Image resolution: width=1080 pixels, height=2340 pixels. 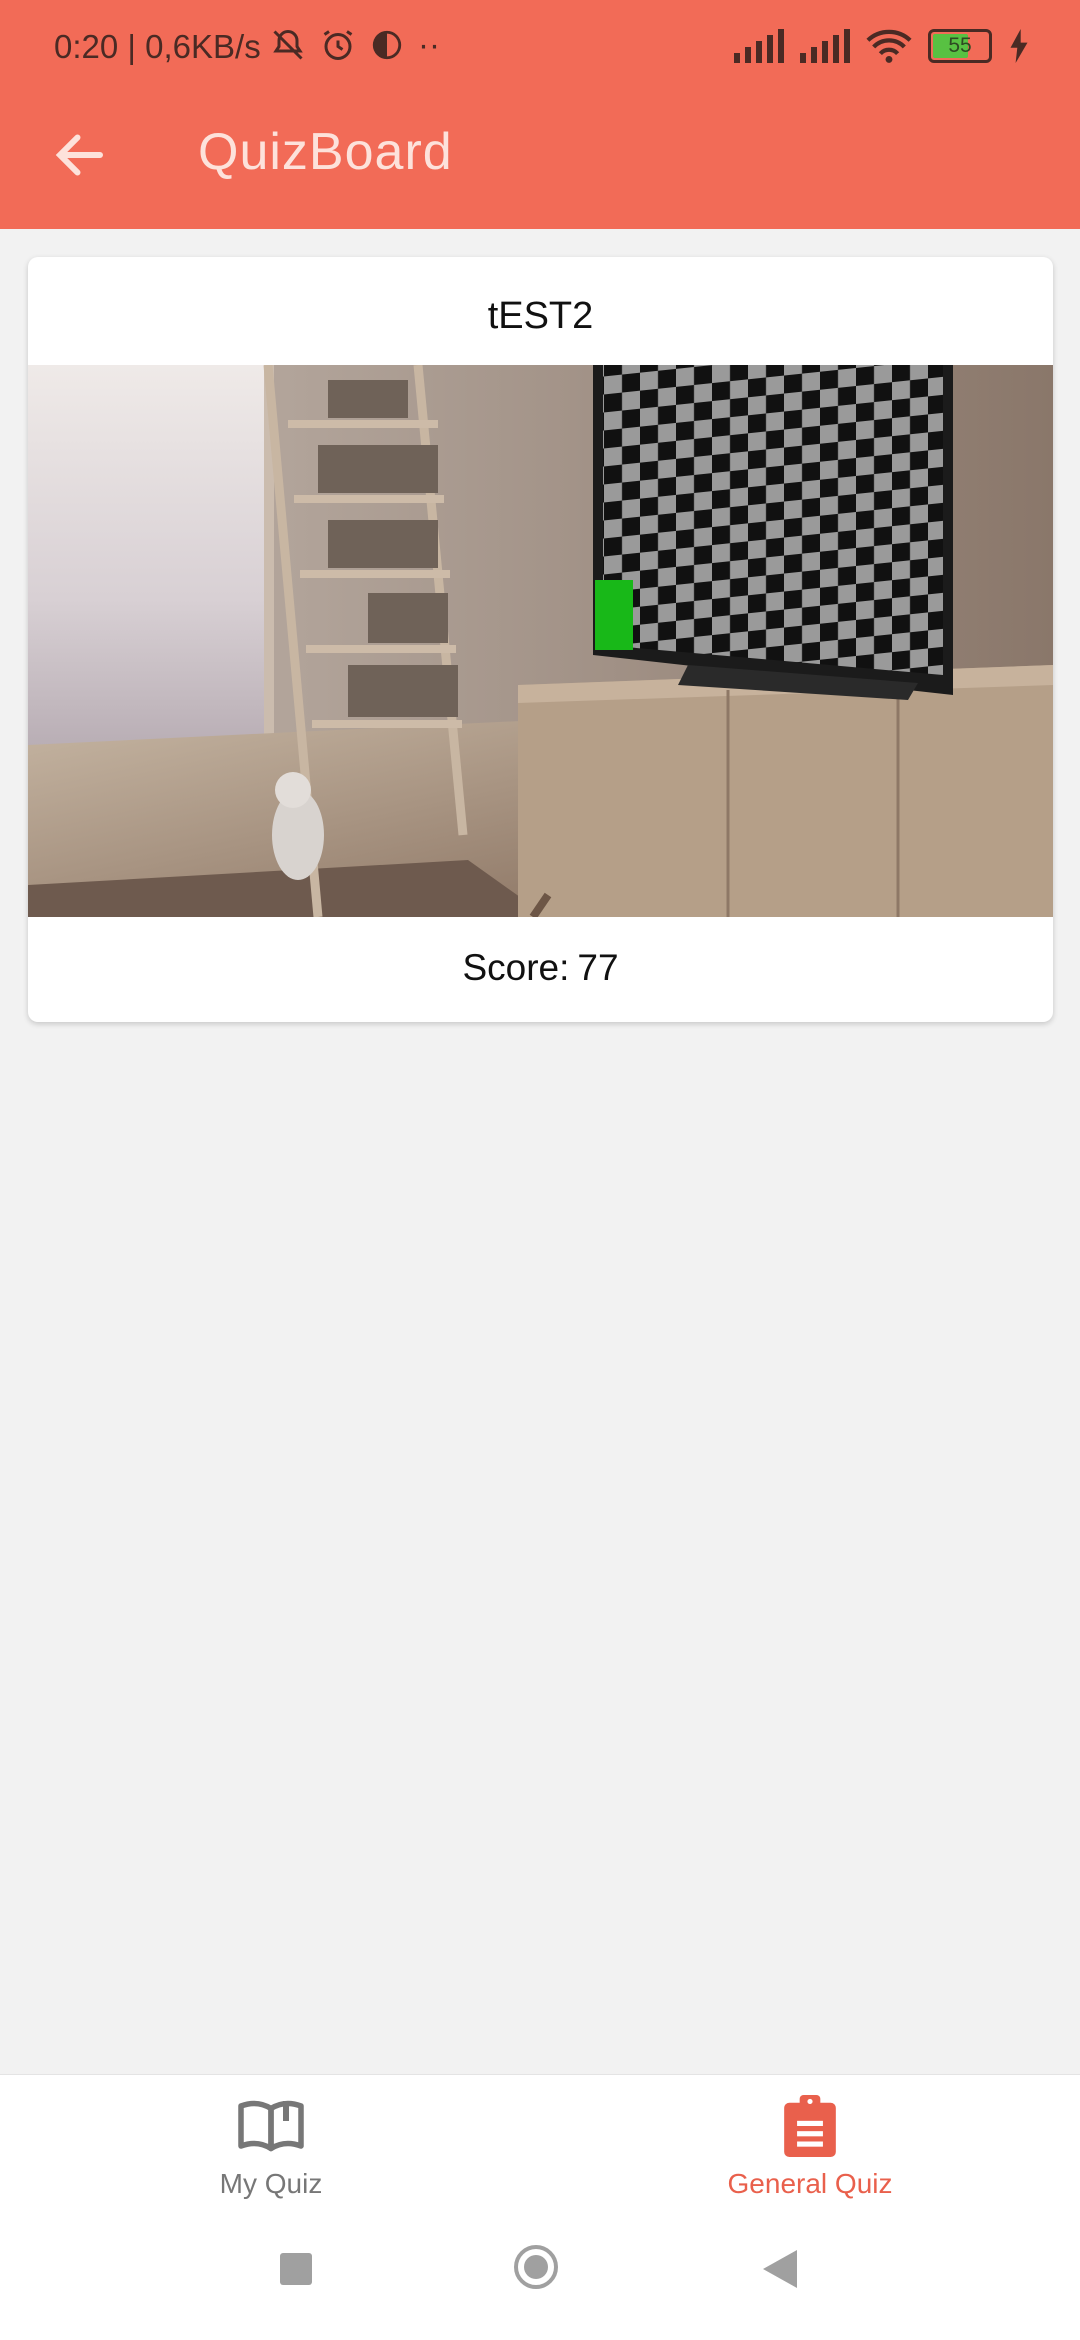 I want to click on back-triangle-icon, so click(x=780, y=2269).